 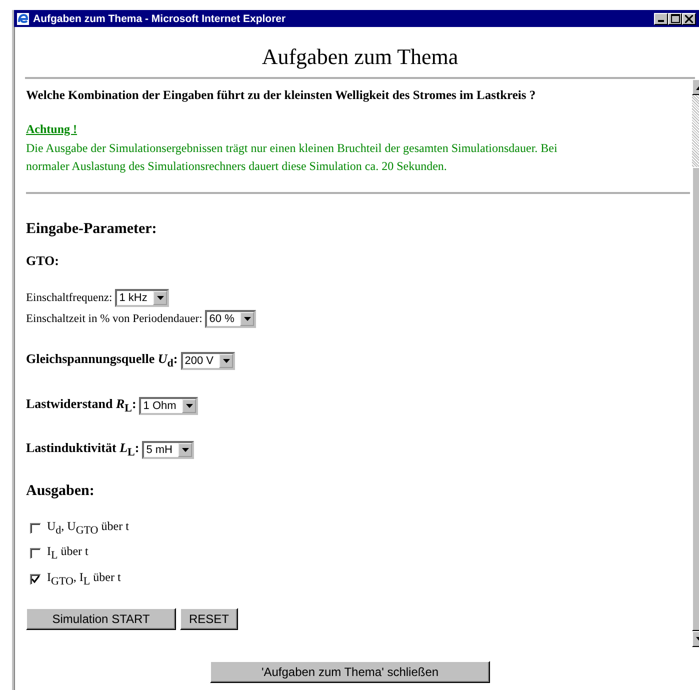 What do you see at coordinates (350, 672) in the screenshot?
I see `close-page-button: 'Aufgaben zum Thema' schließen` at bounding box center [350, 672].